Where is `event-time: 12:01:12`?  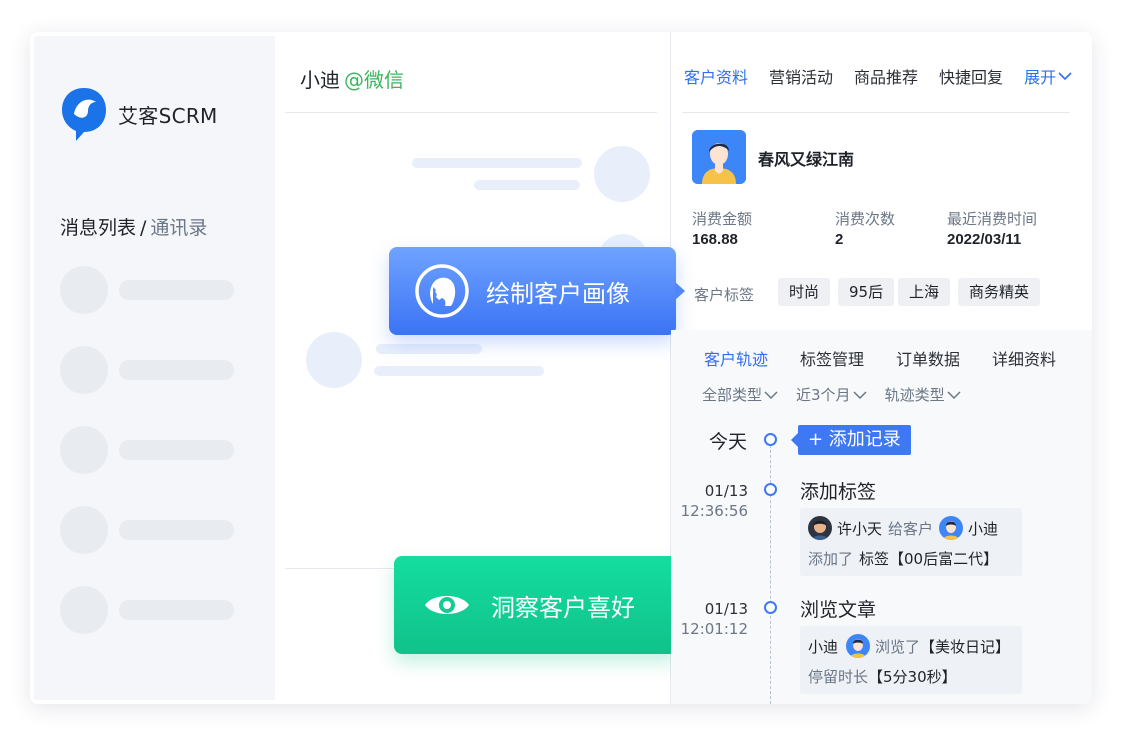
event-time: 12:01:12 is located at coordinates (714, 629).